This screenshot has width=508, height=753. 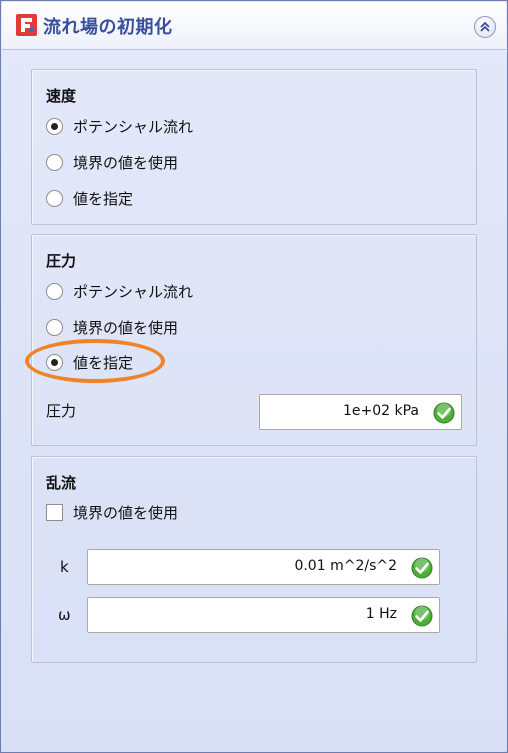 I want to click on pressure-input: 1e+02 kPa, so click(x=360, y=412).